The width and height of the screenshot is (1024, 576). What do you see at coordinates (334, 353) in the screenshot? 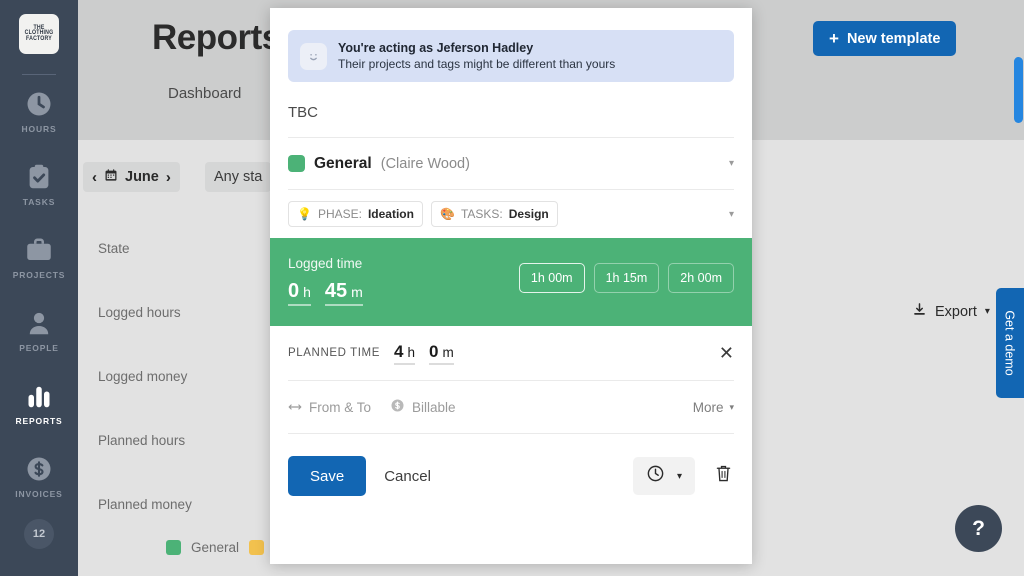
I see `planned-time-label: PLANNED TIME` at bounding box center [334, 353].